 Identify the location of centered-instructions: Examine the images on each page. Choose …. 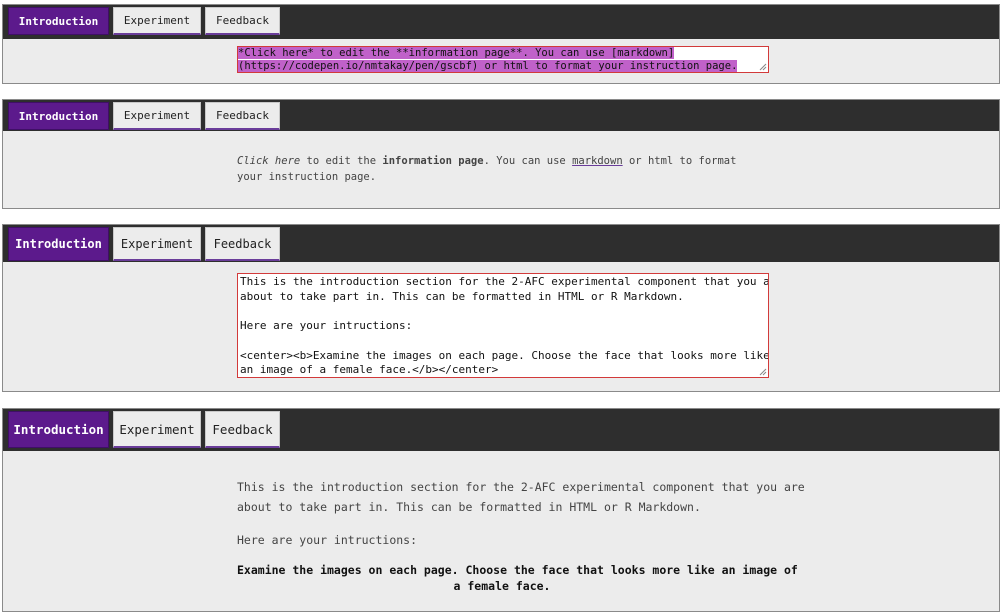
(517, 578).